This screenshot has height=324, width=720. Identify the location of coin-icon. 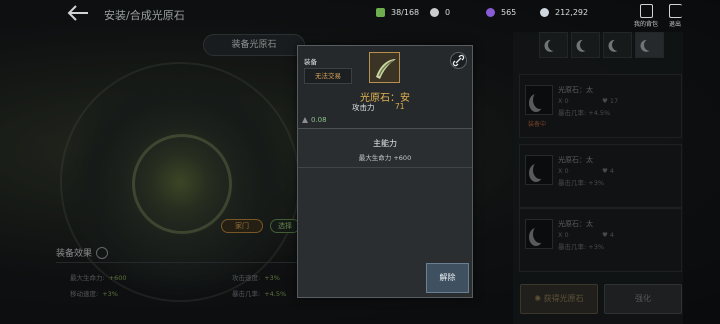
(434, 12).